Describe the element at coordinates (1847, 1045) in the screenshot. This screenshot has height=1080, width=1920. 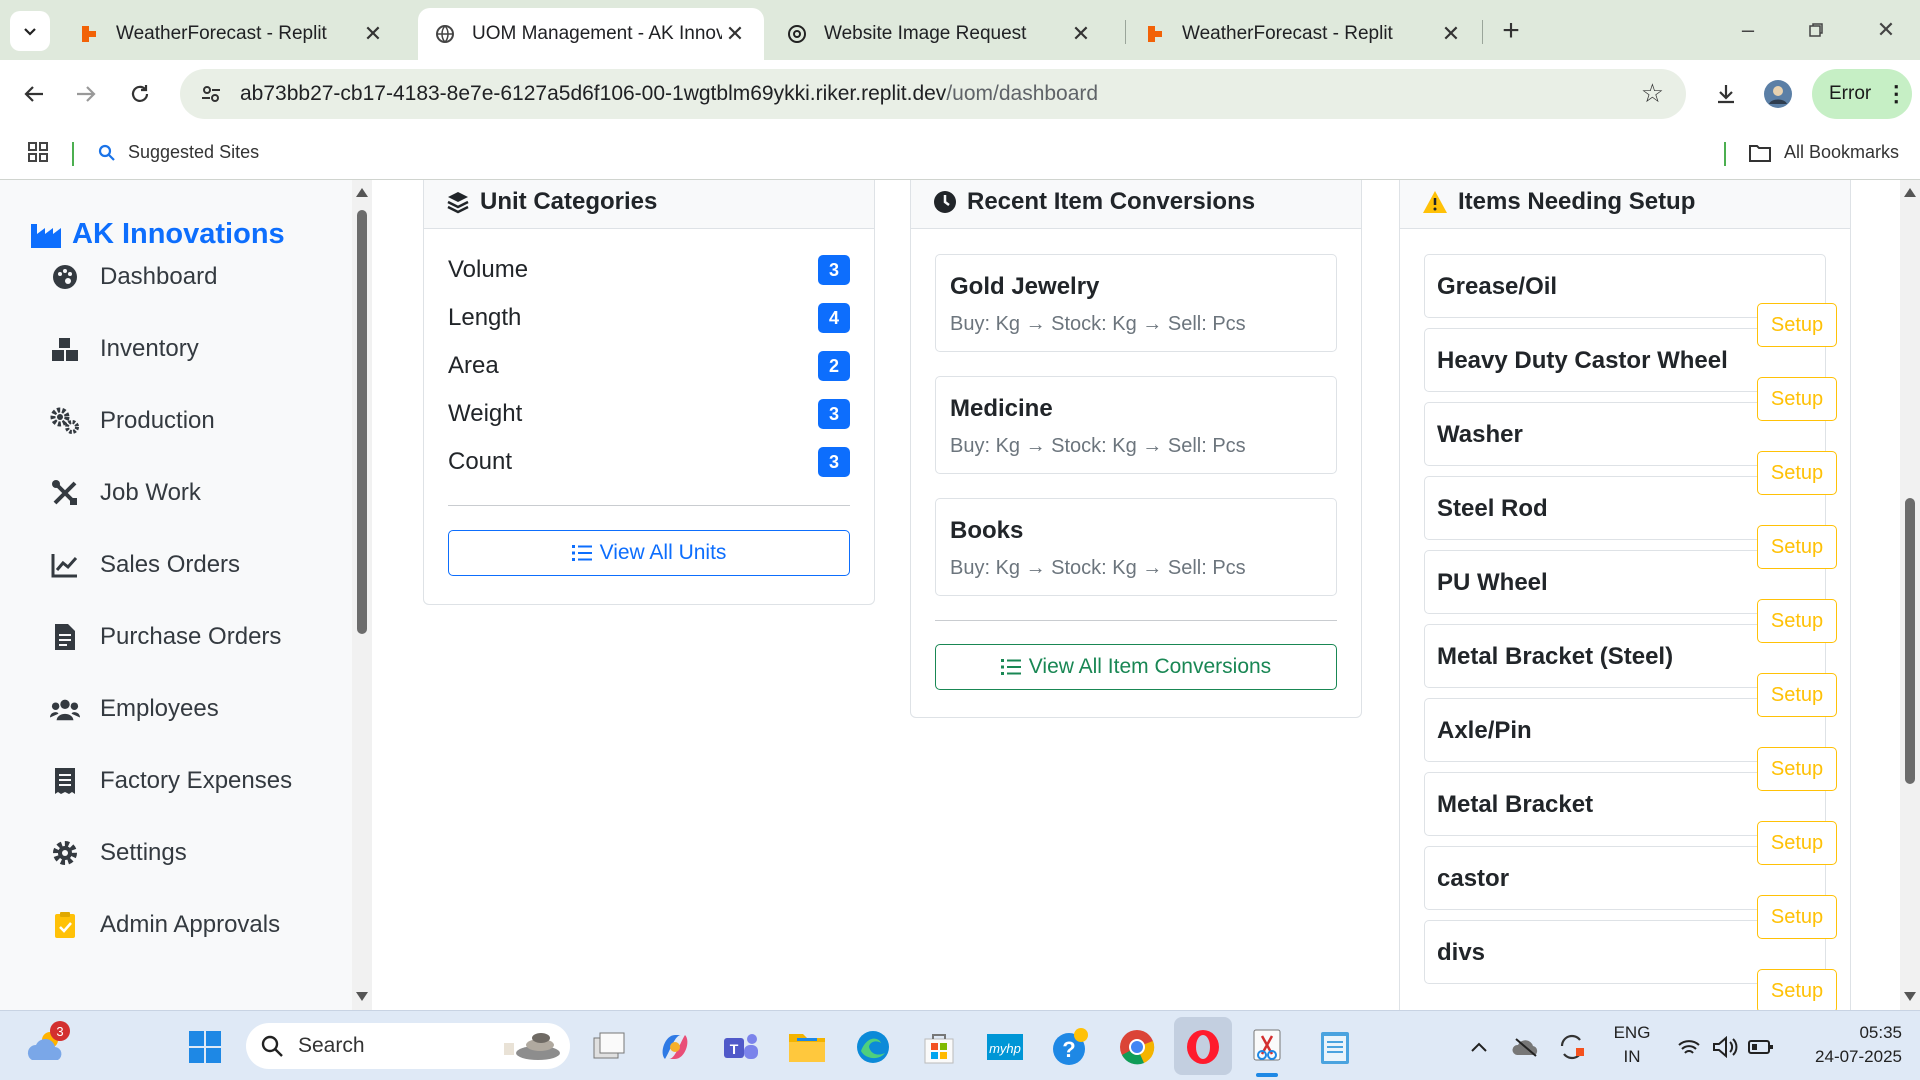
I see `clock: 05:35 24-07-2025` at that location.